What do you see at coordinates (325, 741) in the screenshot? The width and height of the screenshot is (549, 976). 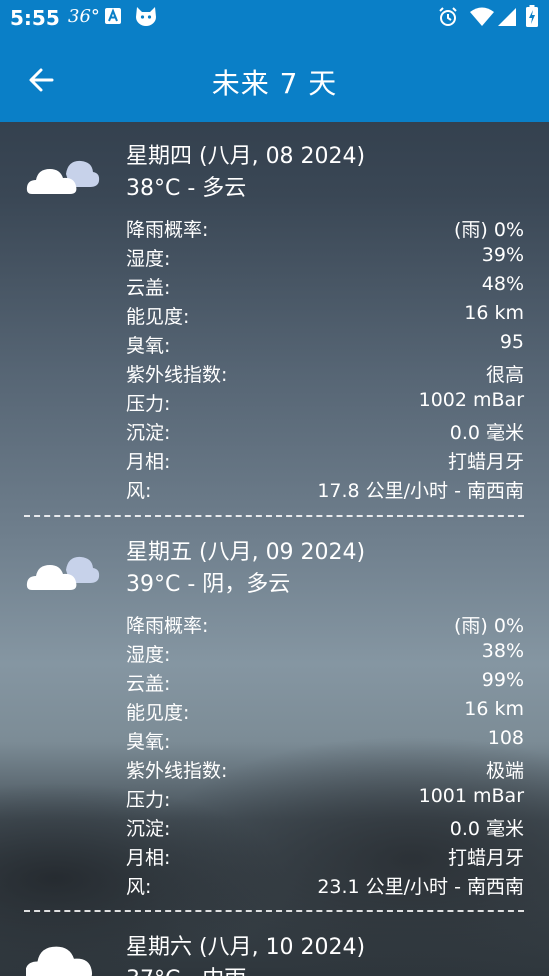 I see `detail-row-ozone: 臭氧: 108` at bounding box center [325, 741].